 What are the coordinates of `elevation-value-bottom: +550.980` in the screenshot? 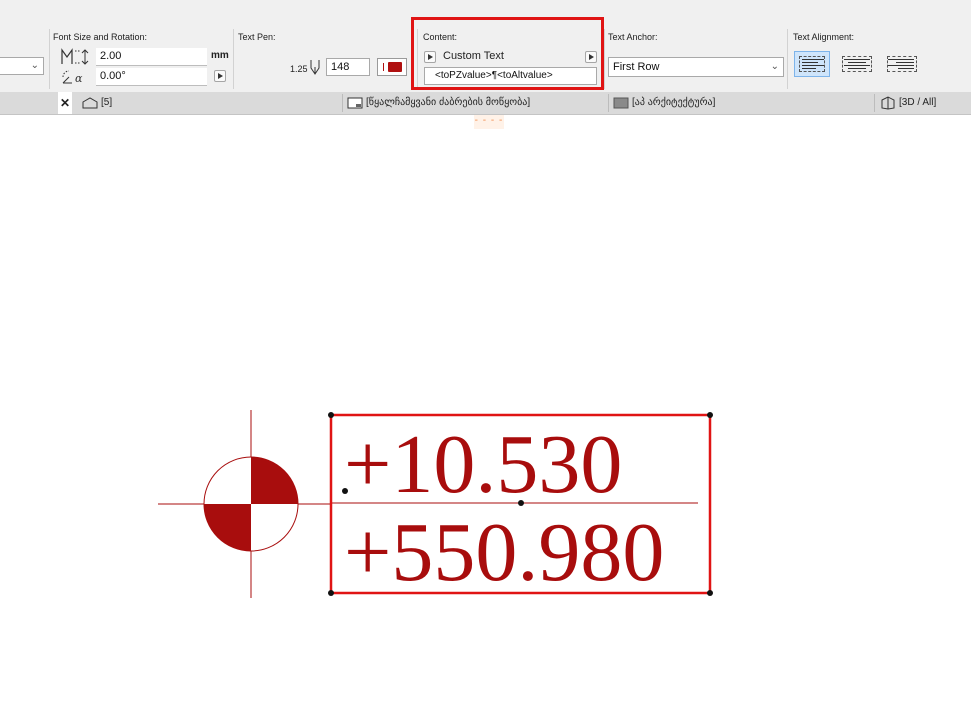 It's located at (504, 552).